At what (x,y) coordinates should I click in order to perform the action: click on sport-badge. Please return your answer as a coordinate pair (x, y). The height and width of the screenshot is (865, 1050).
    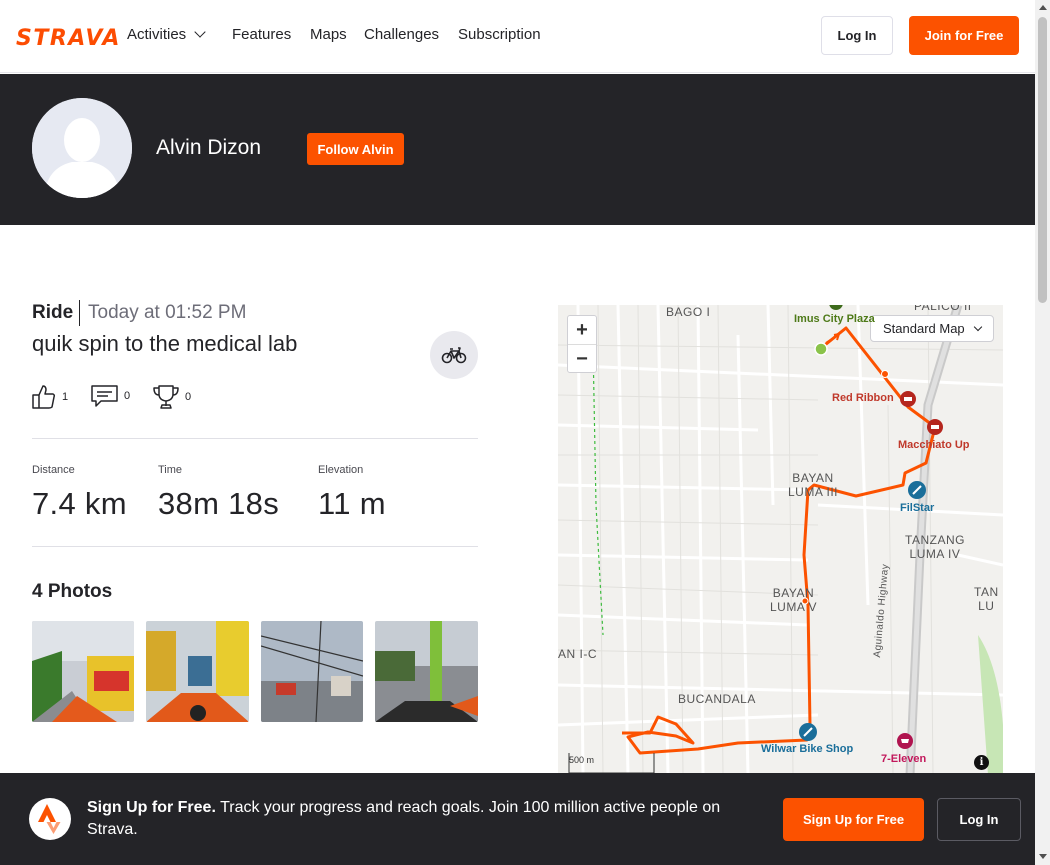
    Looking at the image, I should click on (454, 355).